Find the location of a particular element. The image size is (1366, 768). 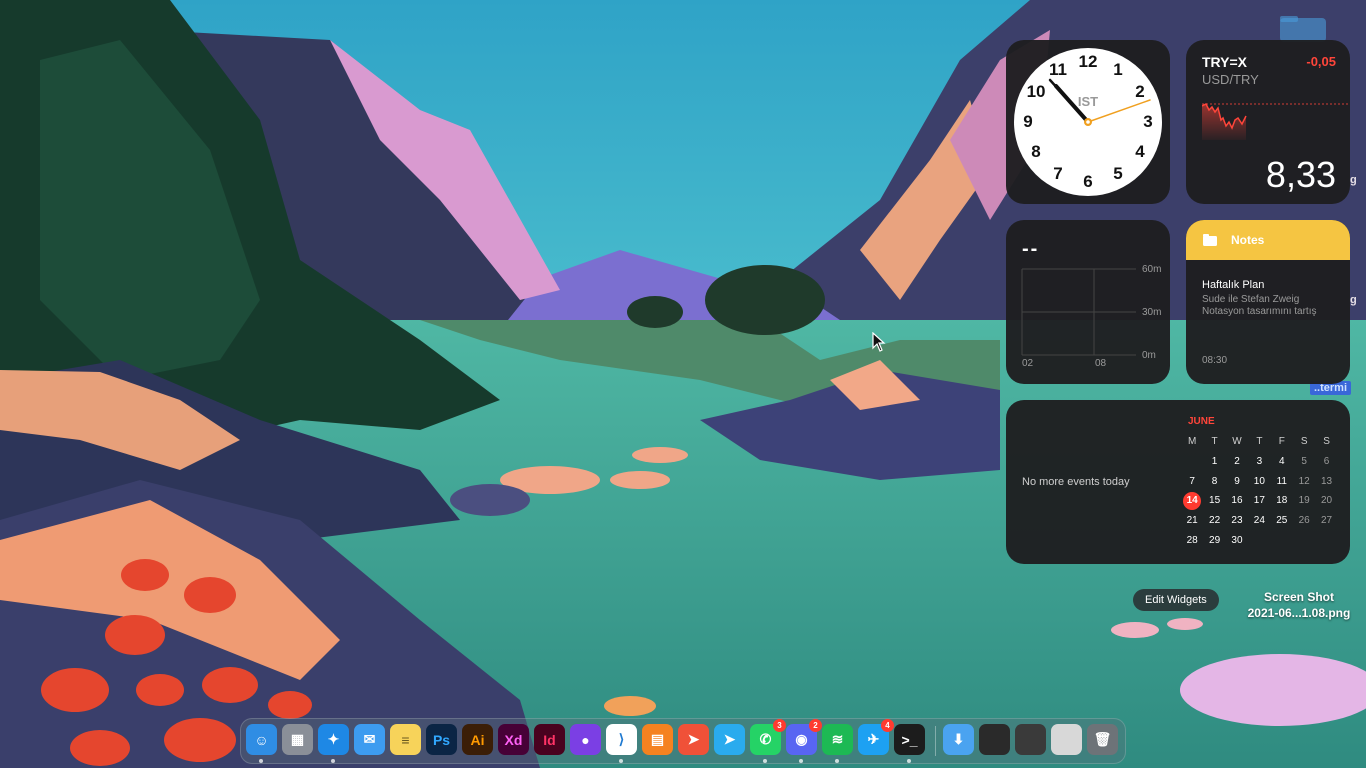

dock-app-books-icon: ▤ is located at coordinates (657, 739).